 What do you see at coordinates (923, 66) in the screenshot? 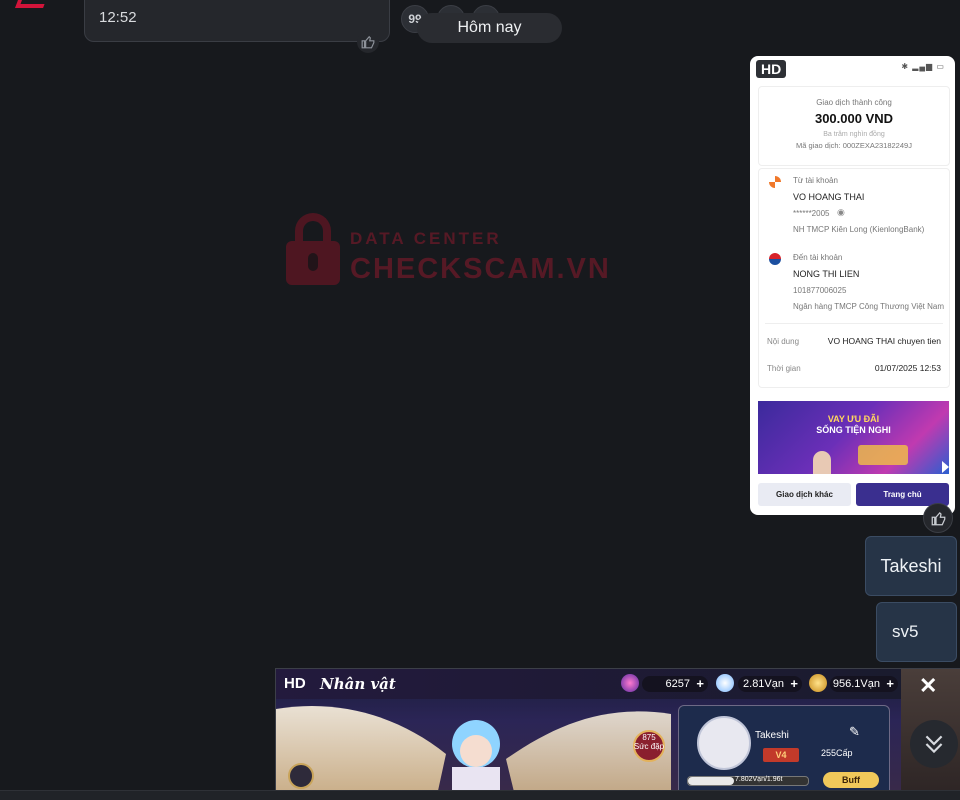
I see `phone-status-icons: ✱ ▂▄▆ ▭` at bounding box center [923, 66].